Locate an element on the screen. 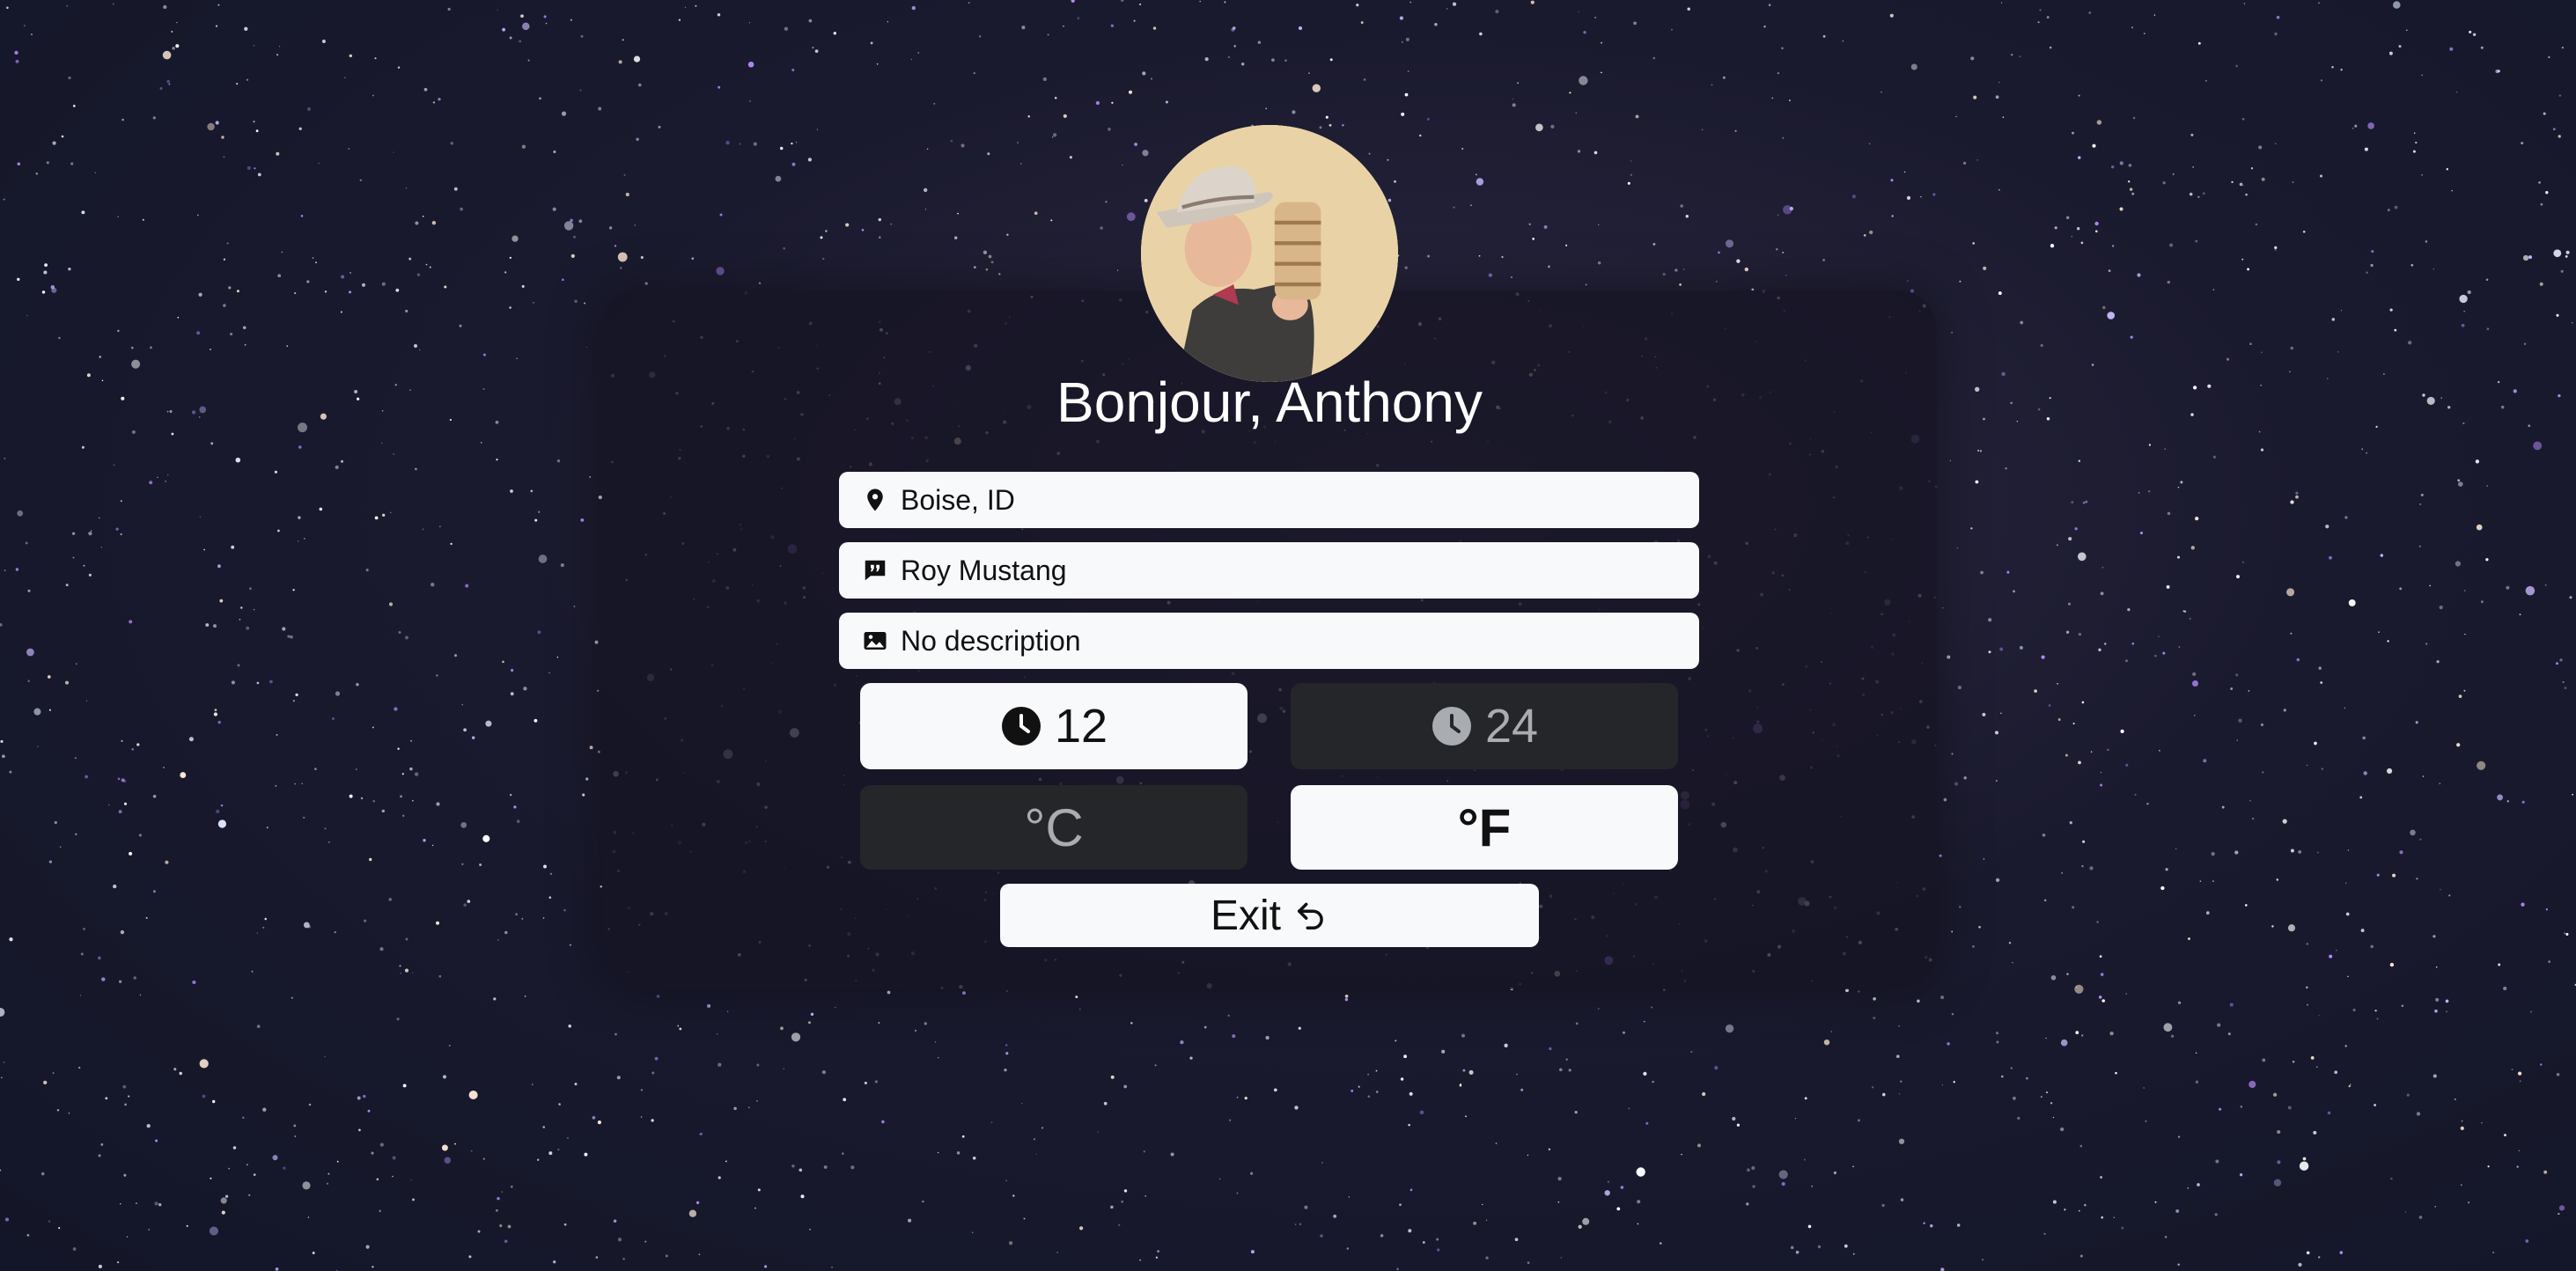 The width and height of the screenshot is (2576, 1271). clock-12h-button: 12 is located at coordinates (1054, 726).